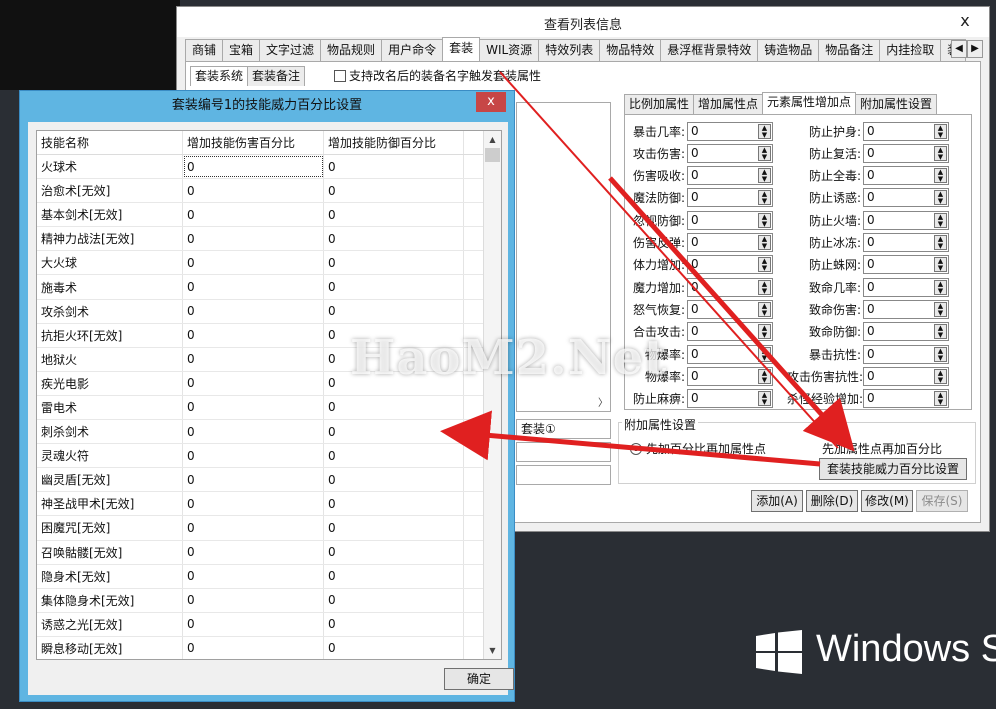  What do you see at coordinates (204, 50) in the screenshot?
I see `tab-shop: 商铺` at bounding box center [204, 50].